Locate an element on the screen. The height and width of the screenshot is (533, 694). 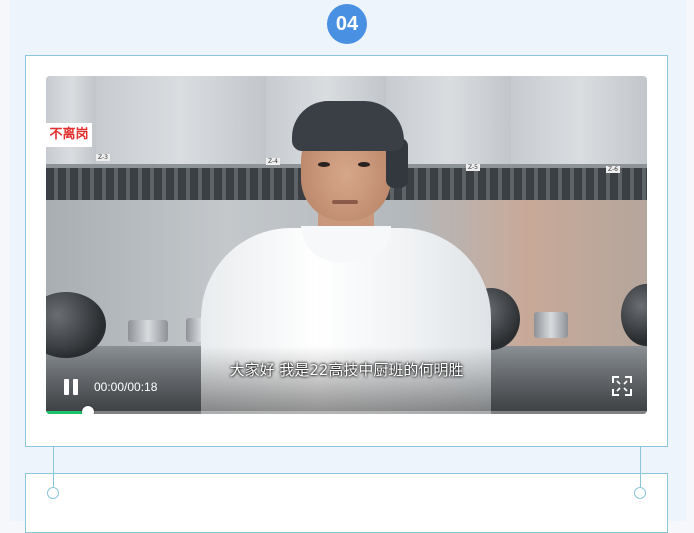
station-tag: Z-4 is located at coordinates (273, 161).